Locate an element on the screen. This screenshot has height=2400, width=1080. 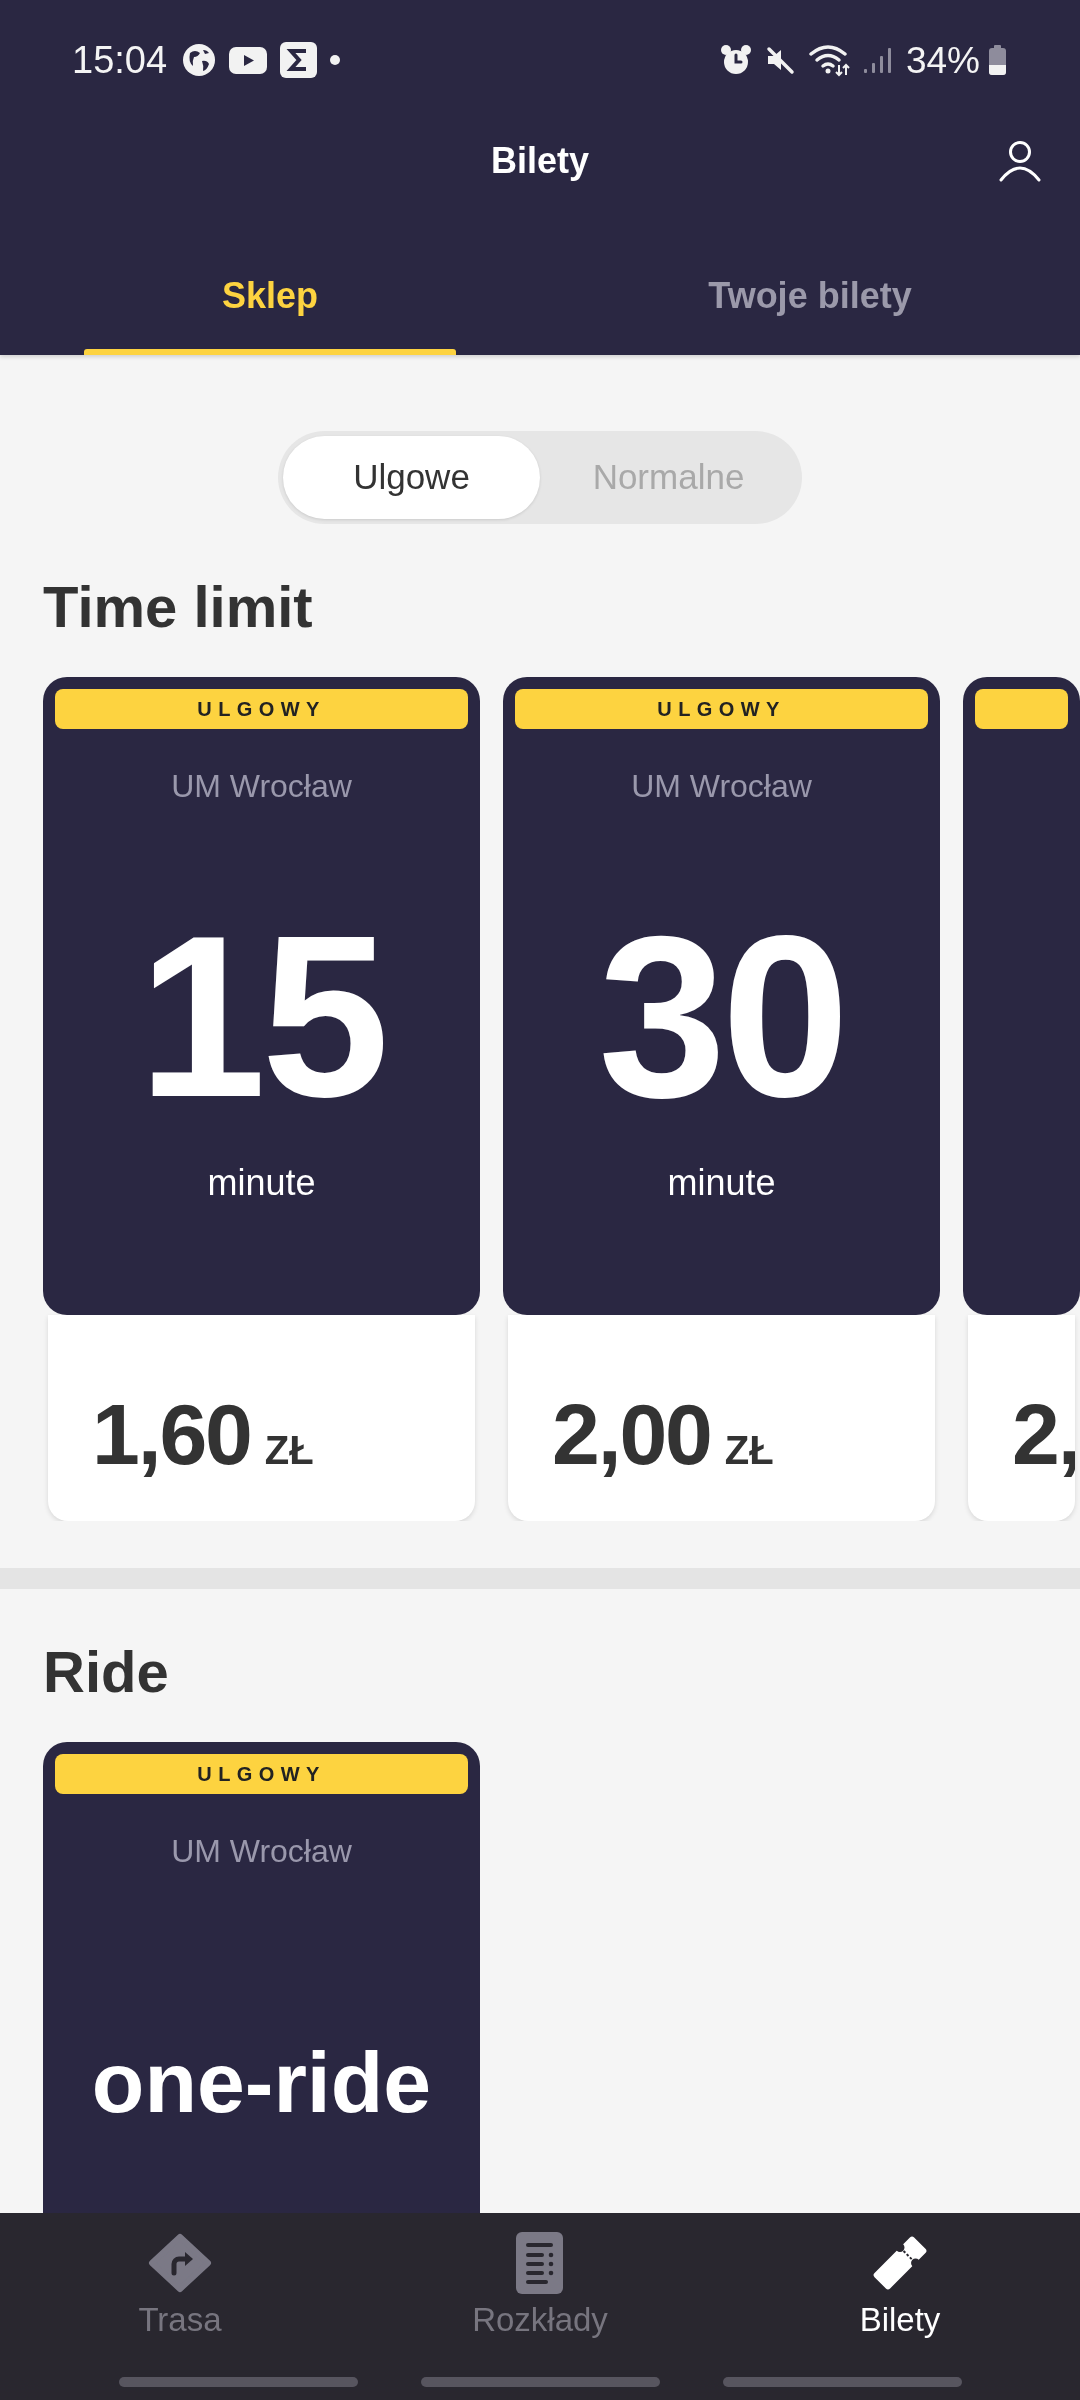
tab: Sklep is located at coordinates (270, 314).